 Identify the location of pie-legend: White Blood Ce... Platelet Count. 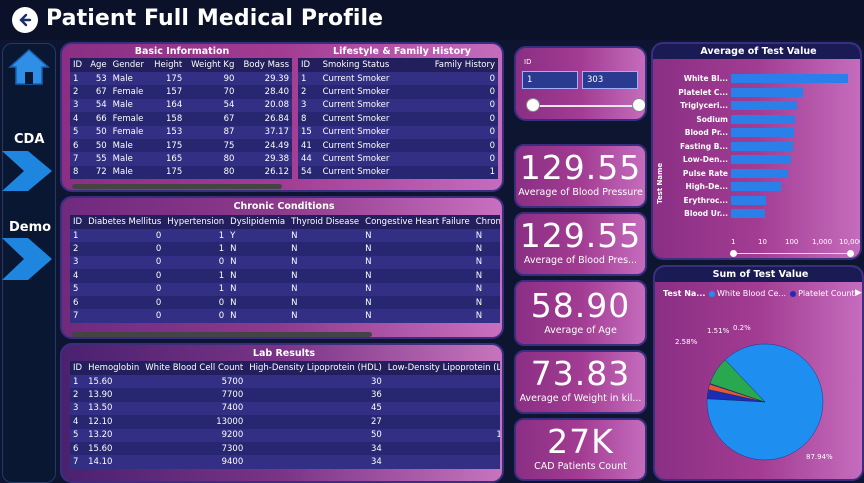
(782, 293).